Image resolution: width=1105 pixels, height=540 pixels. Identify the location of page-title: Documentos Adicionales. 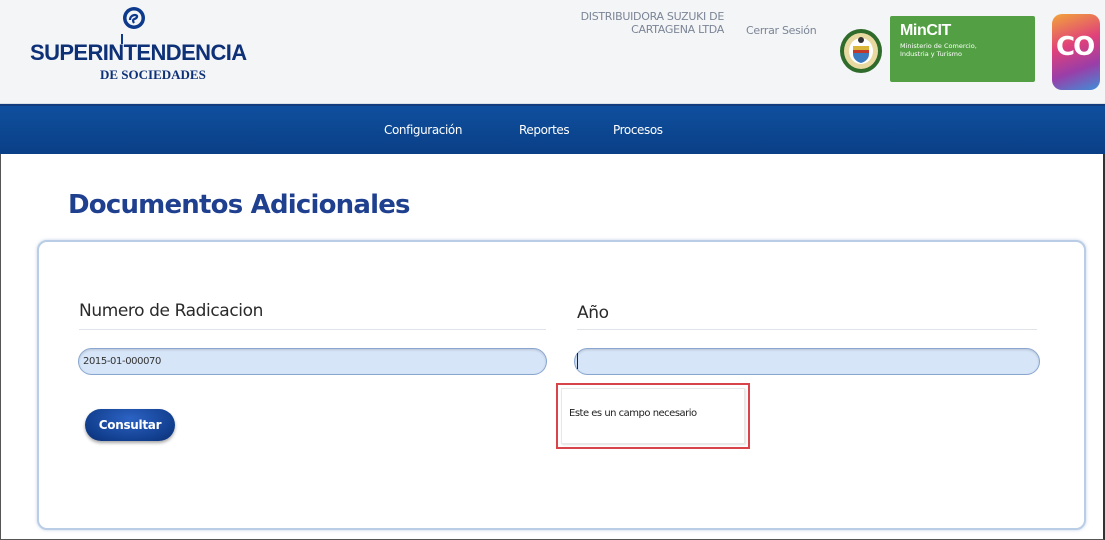
(239, 205).